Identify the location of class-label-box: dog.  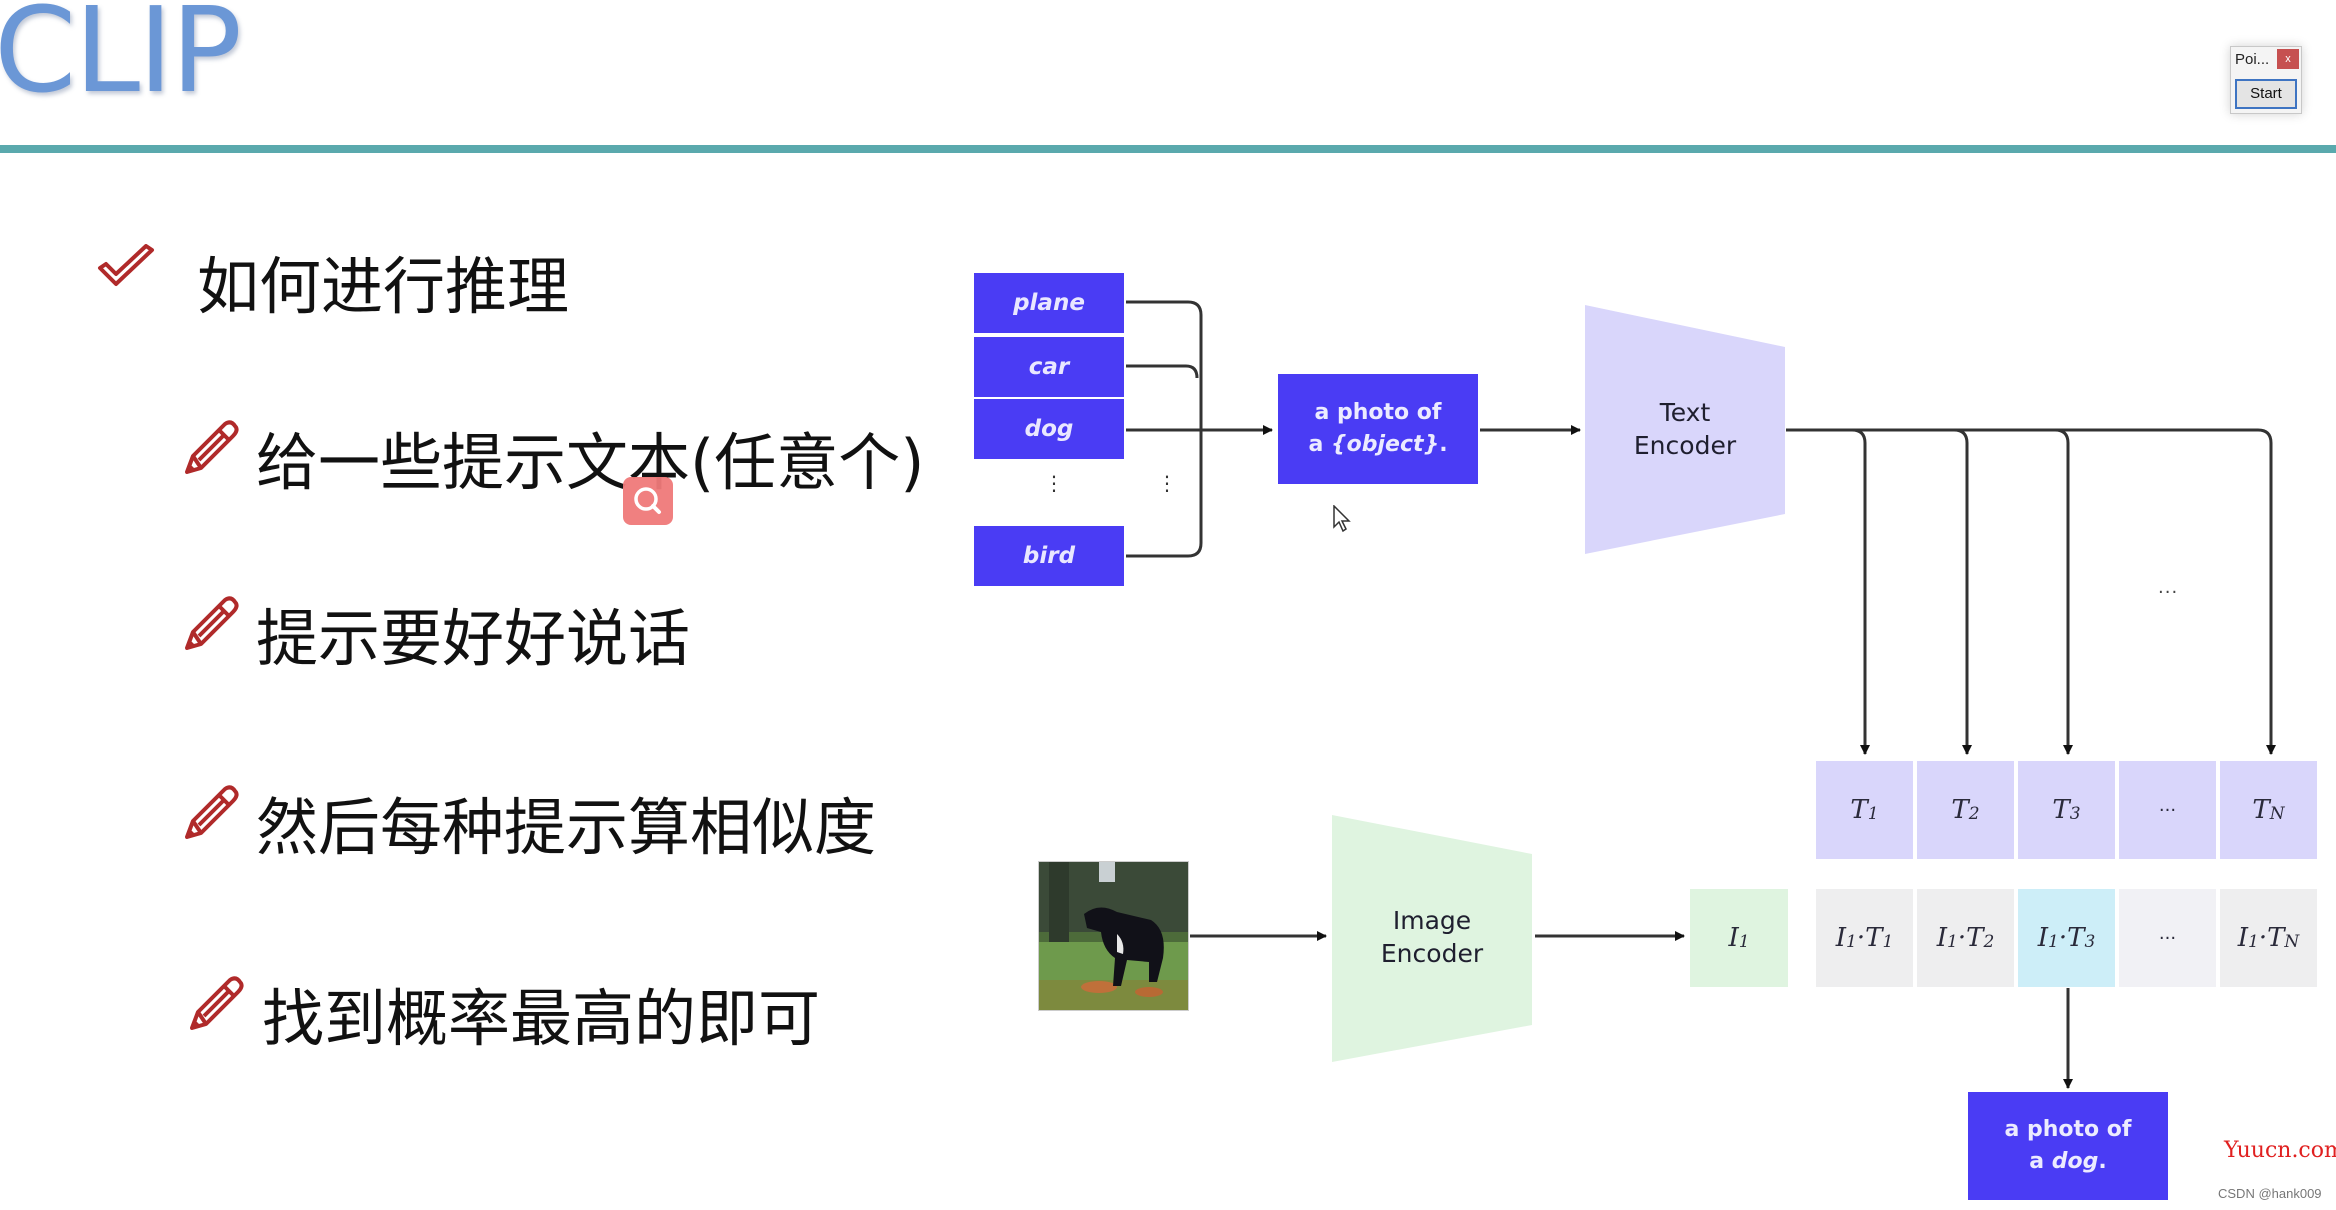
(1049, 429).